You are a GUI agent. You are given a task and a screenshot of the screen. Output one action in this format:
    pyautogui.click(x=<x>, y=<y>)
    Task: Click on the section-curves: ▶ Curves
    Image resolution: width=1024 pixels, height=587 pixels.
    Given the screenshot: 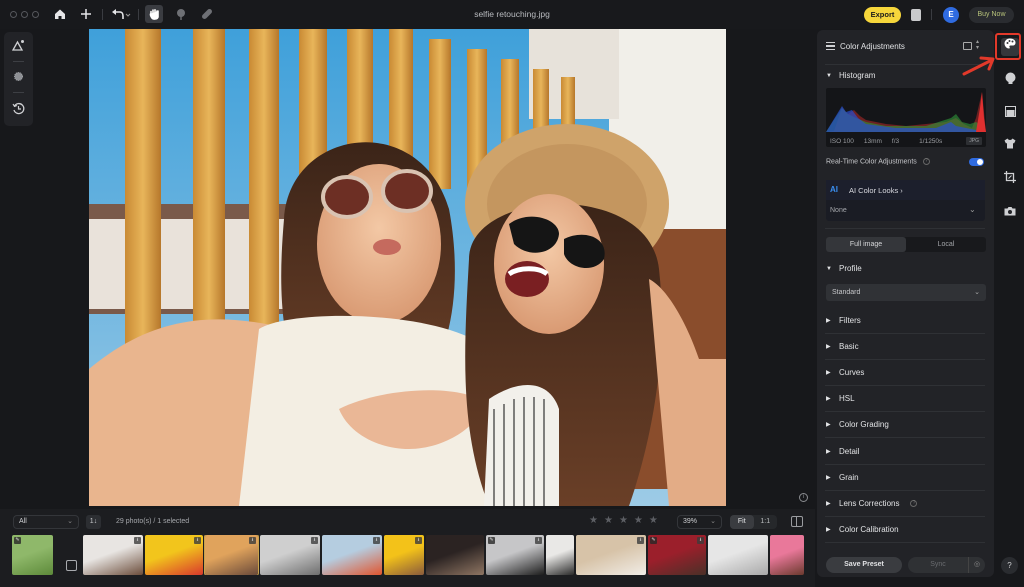 What is the action you would take?
    pyautogui.click(x=845, y=372)
    